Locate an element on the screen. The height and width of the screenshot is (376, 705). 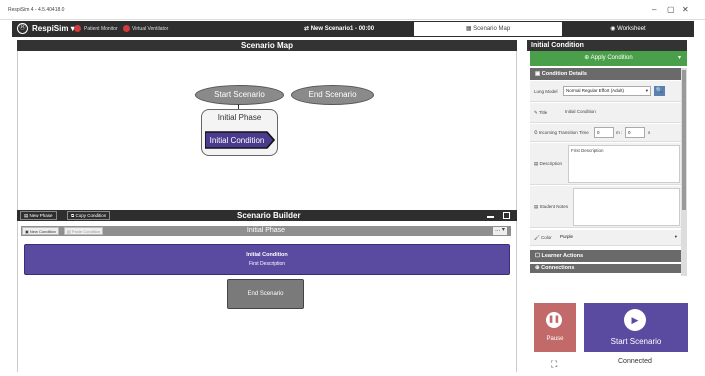
color-row: 🖌 Color Purple ▾ is located at coordinates (605, 238).